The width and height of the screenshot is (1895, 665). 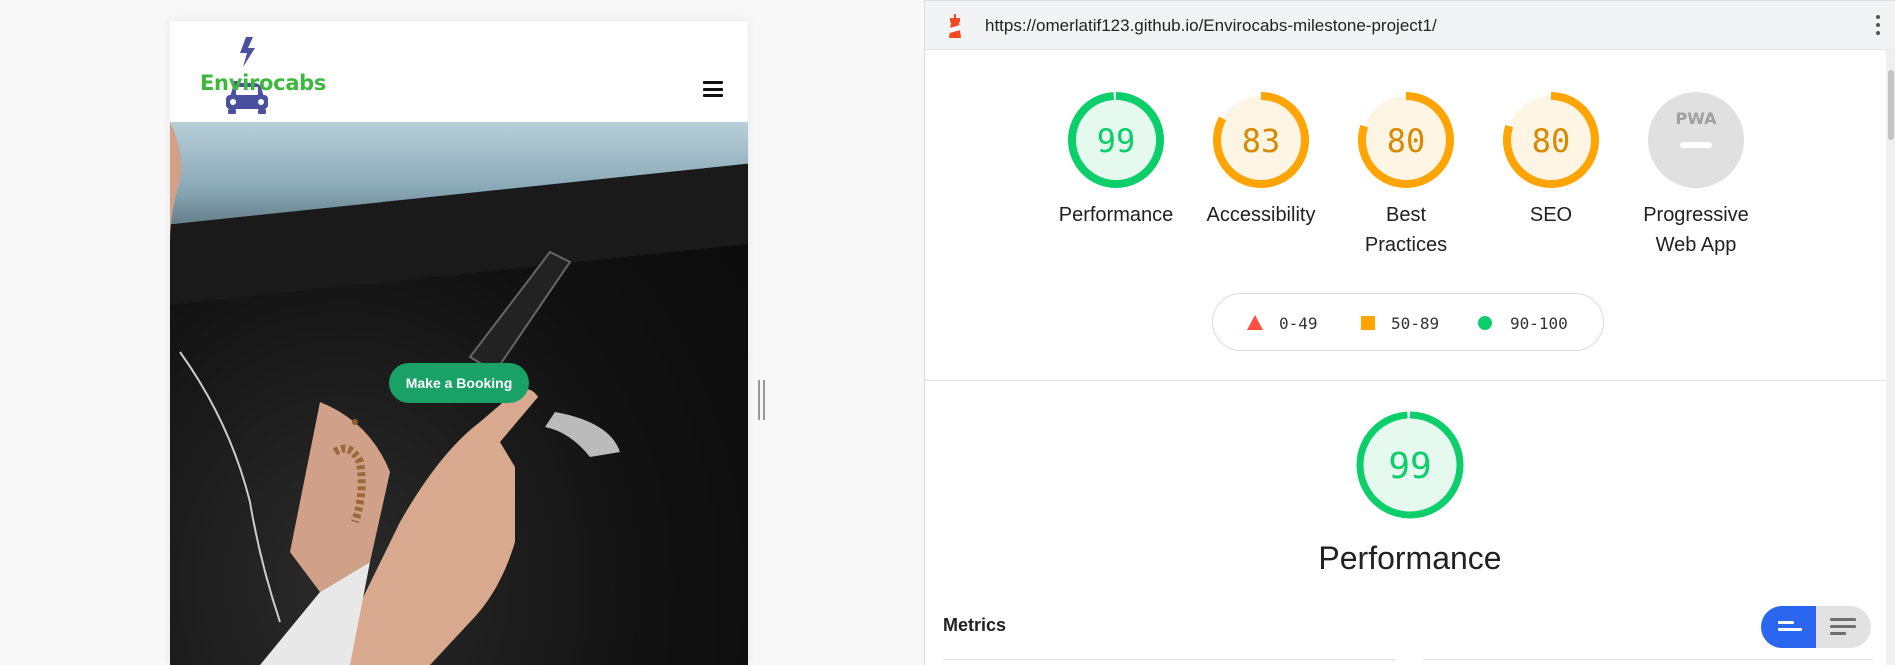 I want to click on metrics-view-toggle, so click(x=1816, y=627).